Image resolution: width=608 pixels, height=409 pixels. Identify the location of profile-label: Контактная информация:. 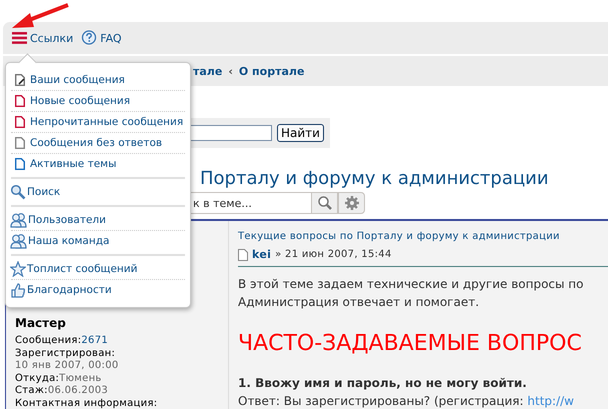
(86, 403).